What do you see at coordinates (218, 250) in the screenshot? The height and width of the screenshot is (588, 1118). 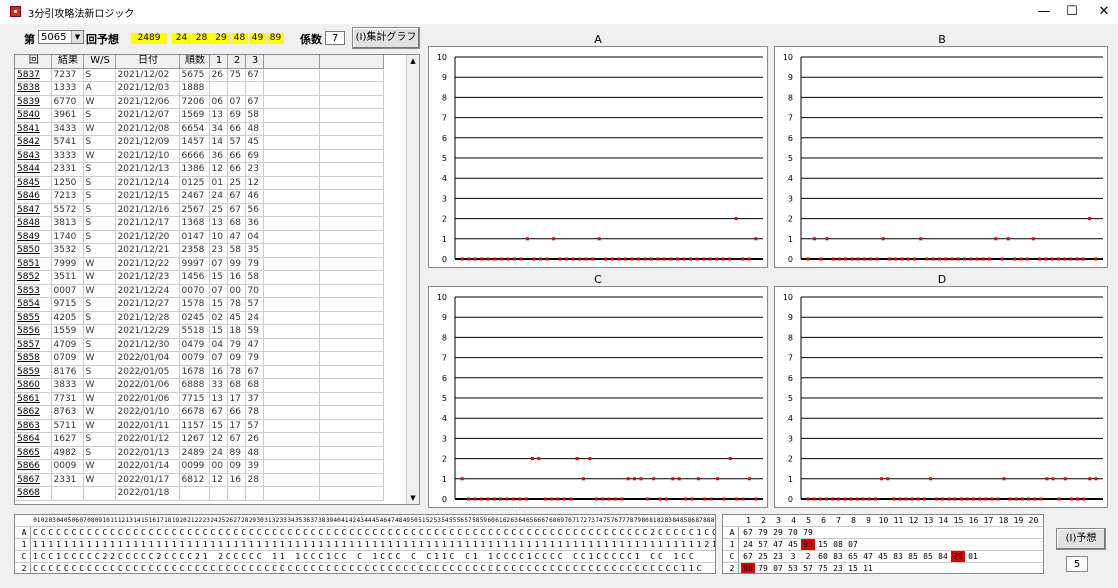 I see `table-cell: 23` at bounding box center [218, 250].